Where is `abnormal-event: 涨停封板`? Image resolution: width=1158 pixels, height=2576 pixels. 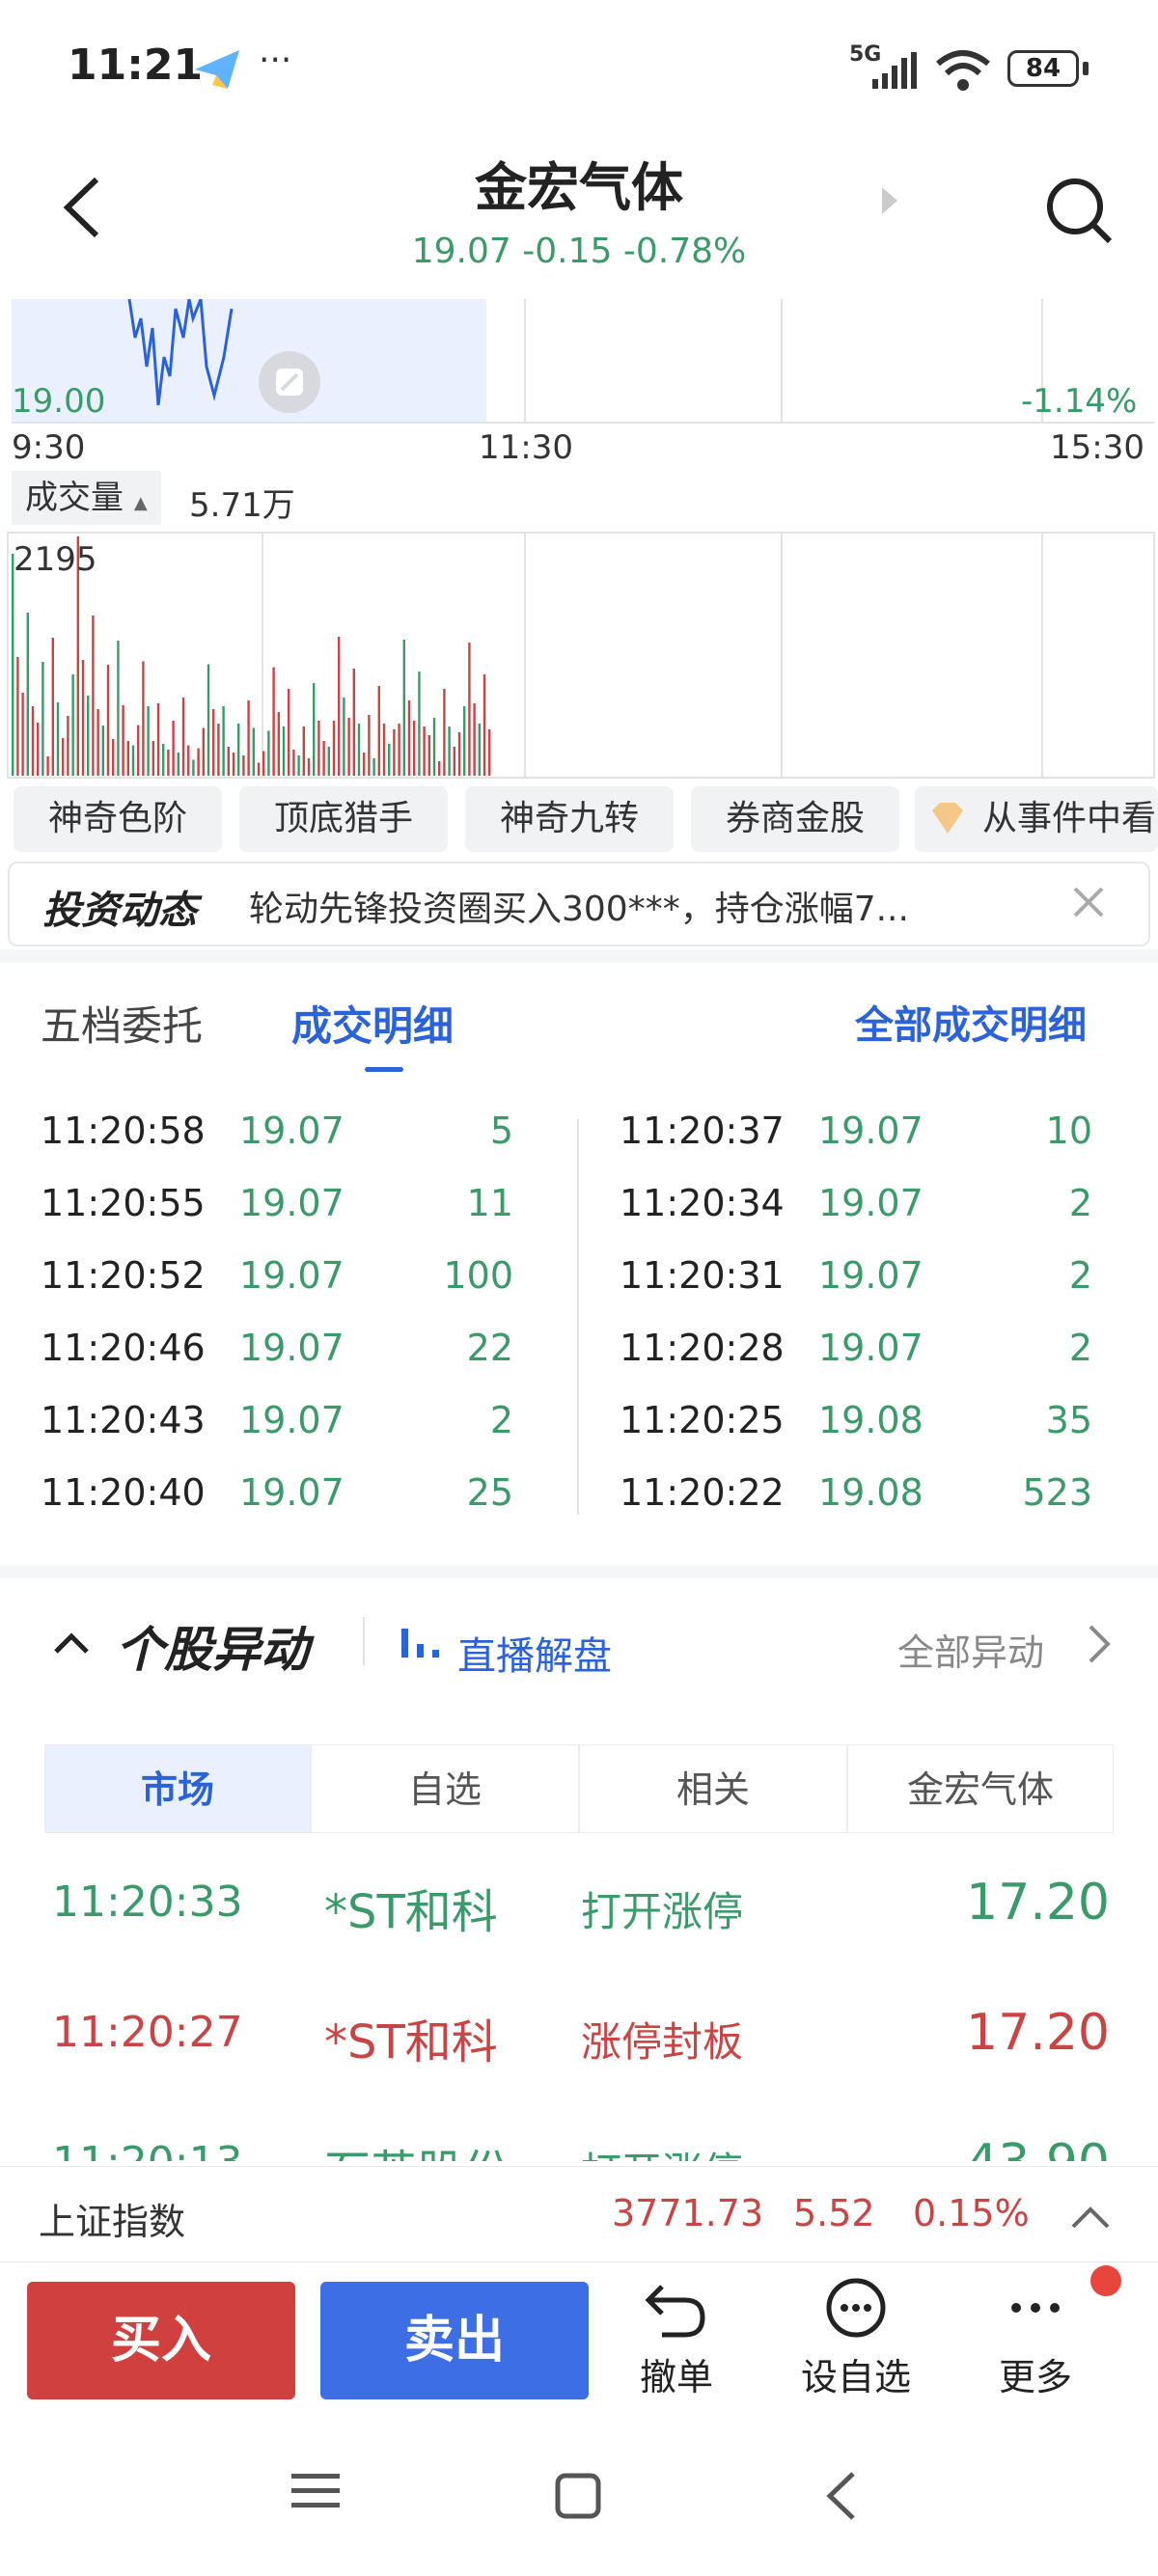
abnormal-event: 涨停封板 is located at coordinates (662, 2042).